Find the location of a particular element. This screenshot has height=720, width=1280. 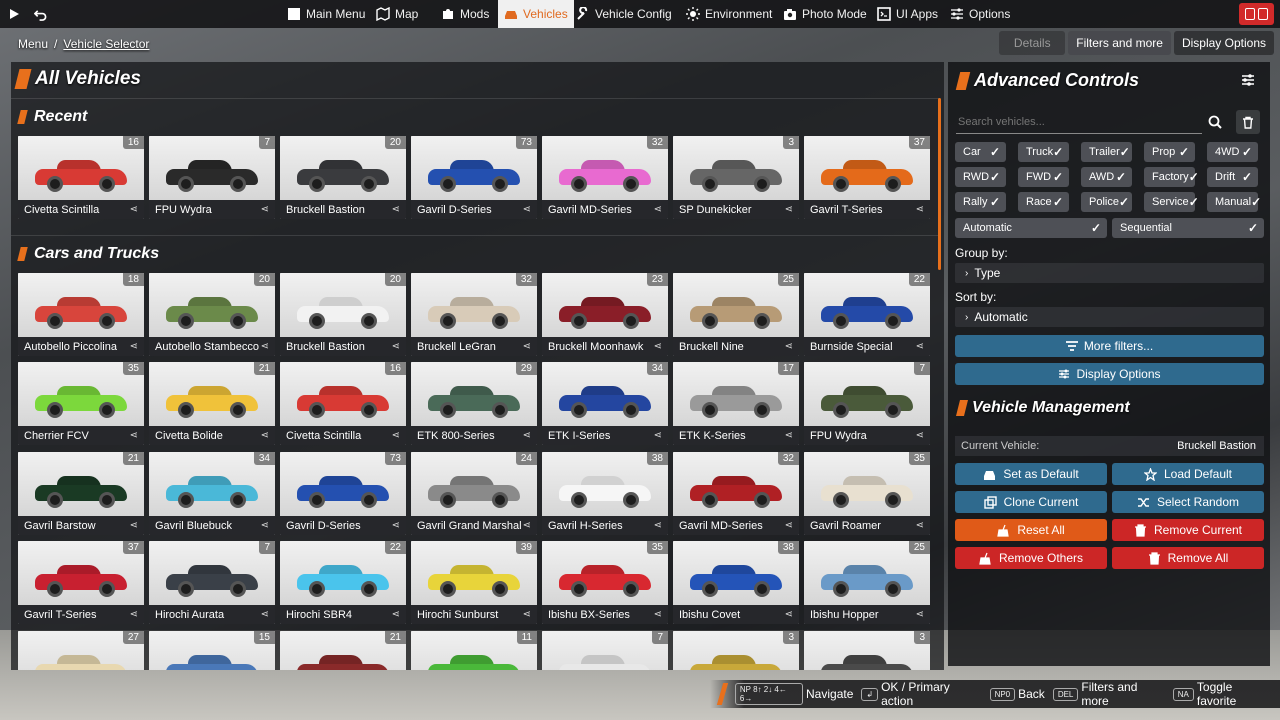

tab-filters-and-more: Filters and more is located at coordinates (1119, 43).